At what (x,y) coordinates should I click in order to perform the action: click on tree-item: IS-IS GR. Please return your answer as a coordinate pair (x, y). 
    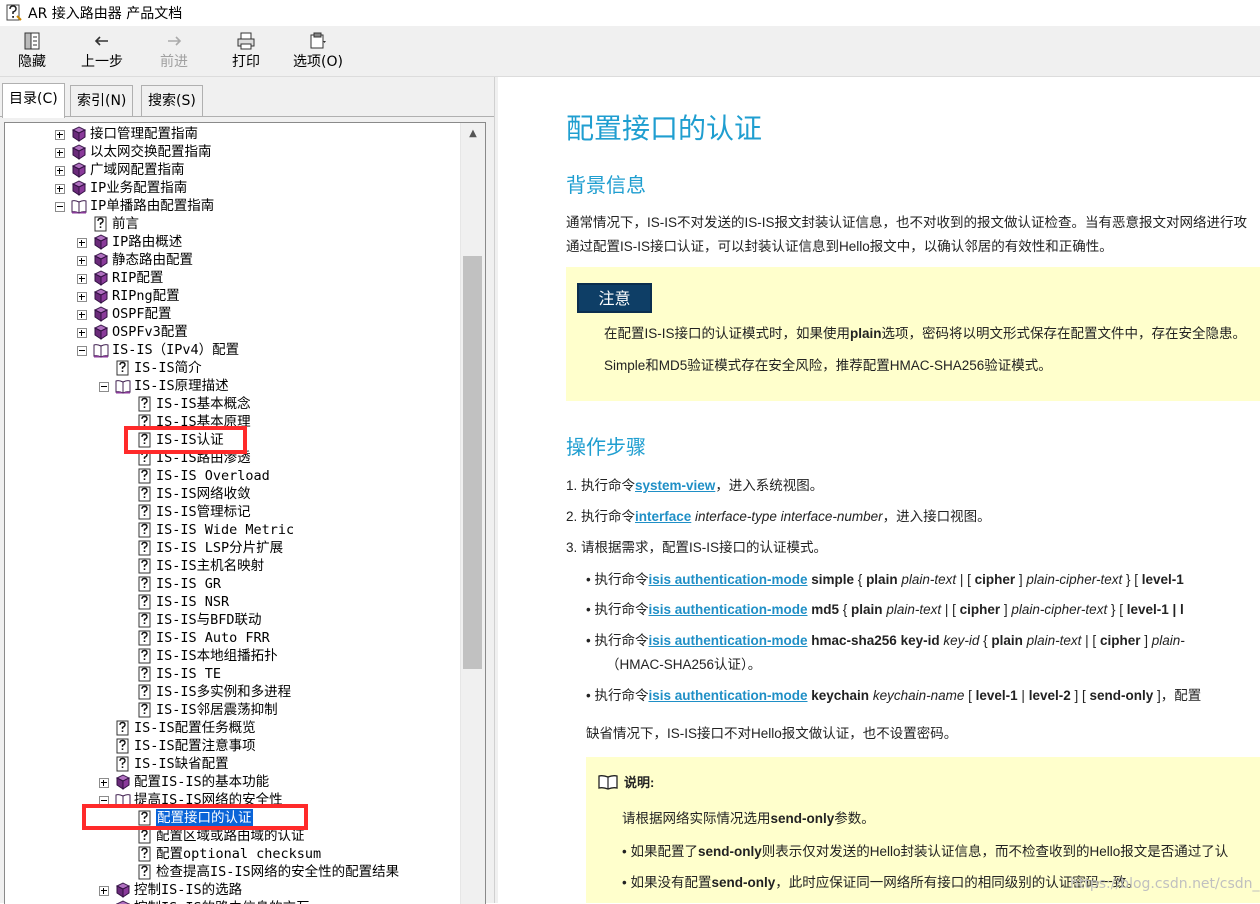
    Looking at the image, I should click on (231, 584).